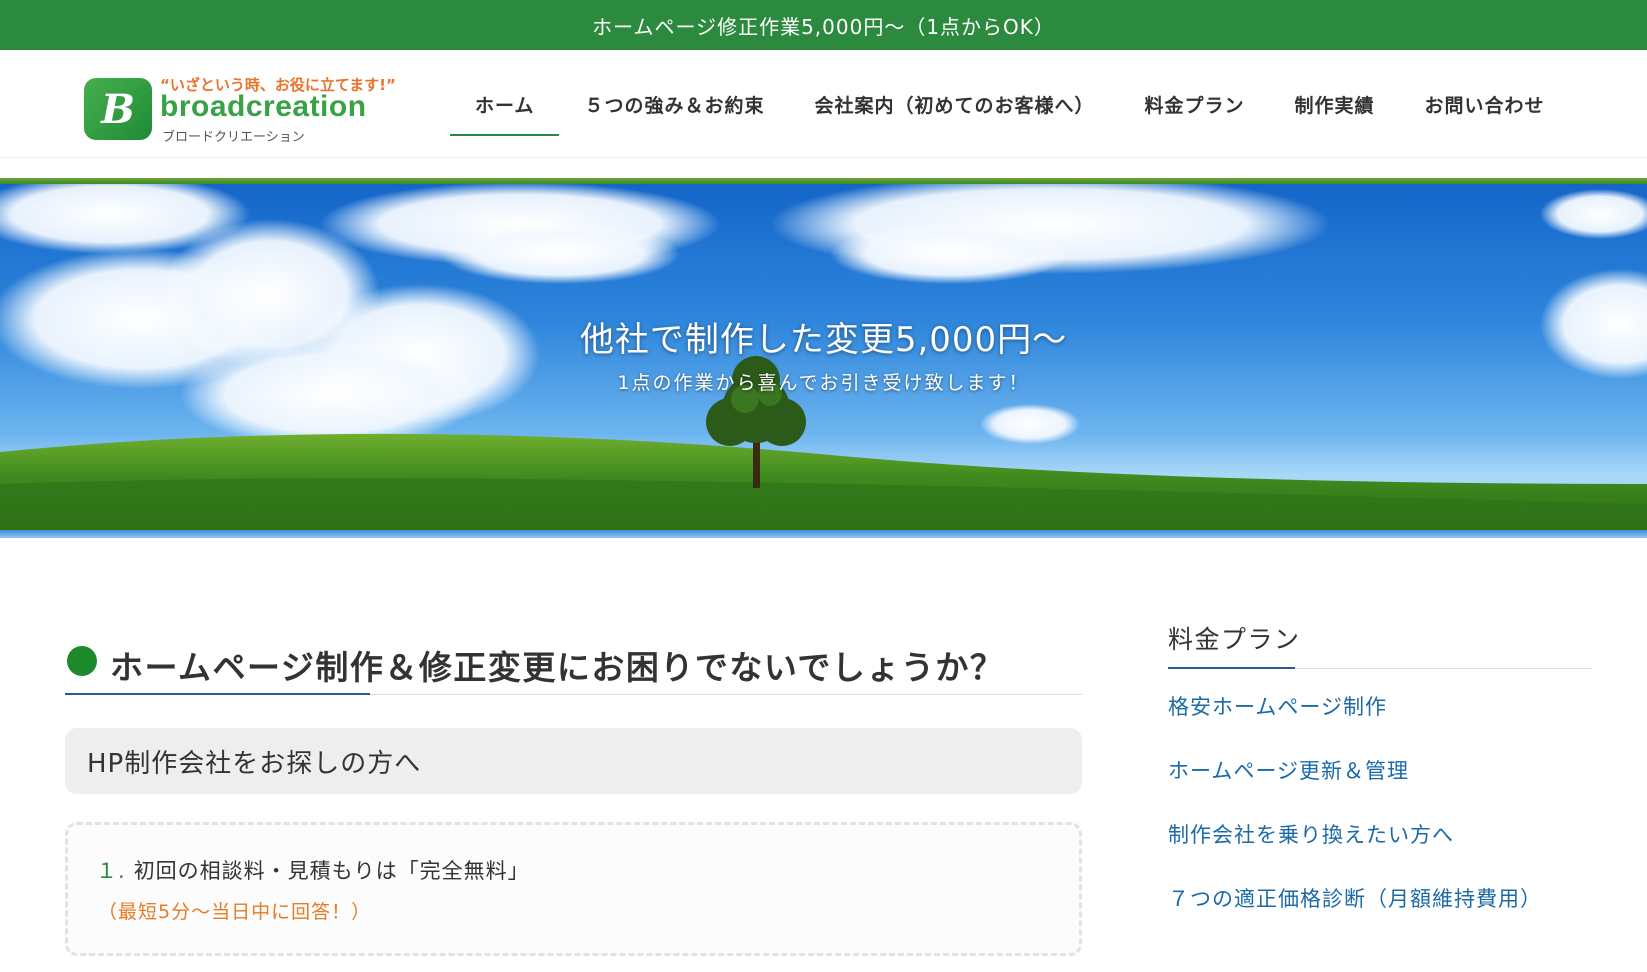 The image size is (1647, 972). What do you see at coordinates (263, 106) in the screenshot?
I see `logo-name: broadcreation` at bounding box center [263, 106].